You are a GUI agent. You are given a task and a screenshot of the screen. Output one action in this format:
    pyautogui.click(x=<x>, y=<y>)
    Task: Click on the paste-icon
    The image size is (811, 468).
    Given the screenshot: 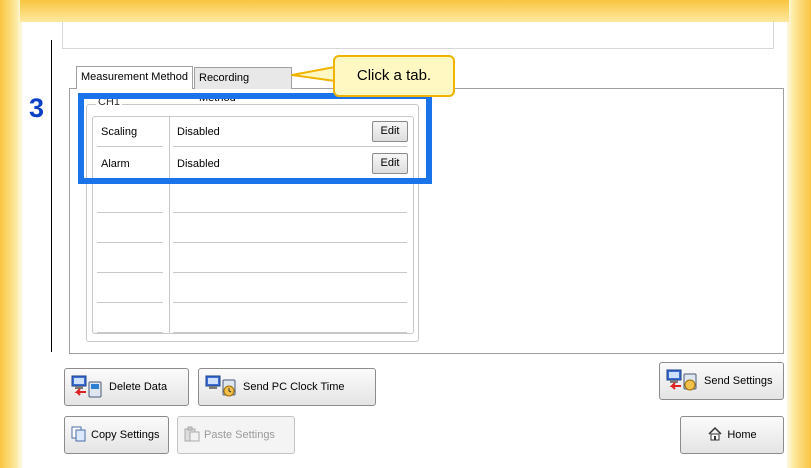 What is the action you would take?
    pyautogui.click(x=192, y=435)
    